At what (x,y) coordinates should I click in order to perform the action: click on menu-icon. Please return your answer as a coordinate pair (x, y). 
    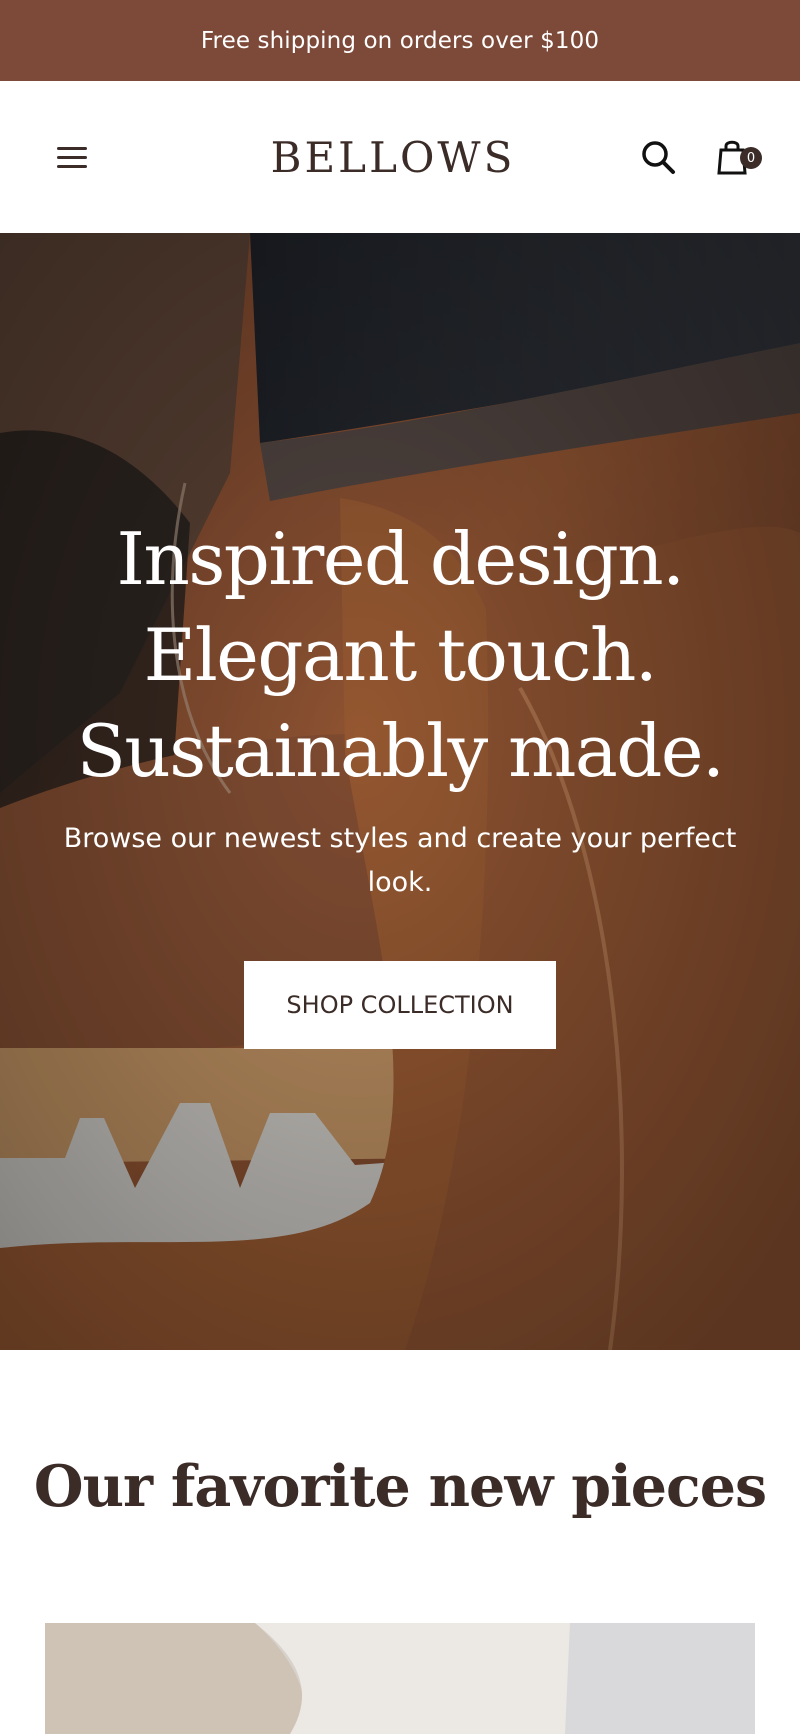
    Looking at the image, I should click on (72, 157).